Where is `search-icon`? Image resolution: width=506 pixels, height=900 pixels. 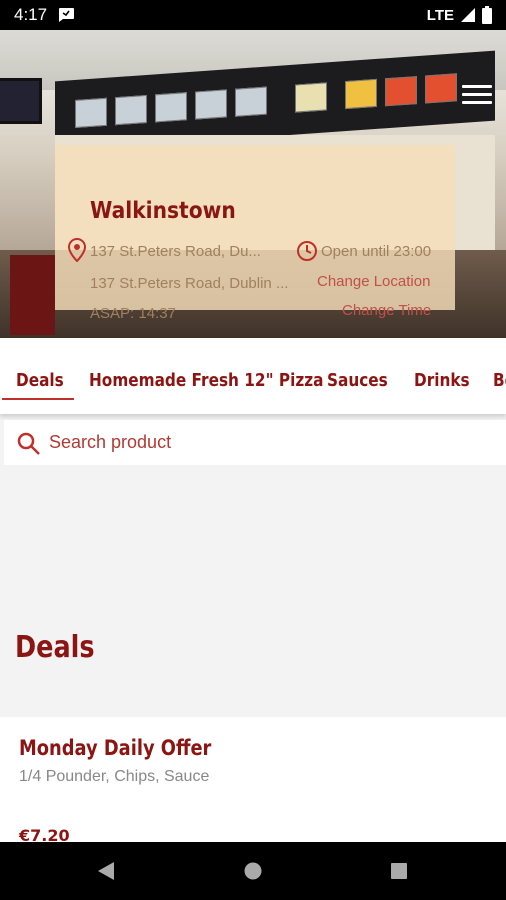
search-icon is located at coordinates (28, 443).